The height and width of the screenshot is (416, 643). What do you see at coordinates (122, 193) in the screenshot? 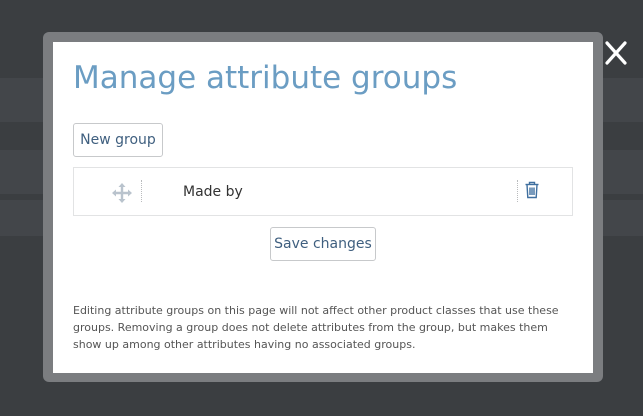
I see `move-arrows-icon` at bounding box center [122, 193].